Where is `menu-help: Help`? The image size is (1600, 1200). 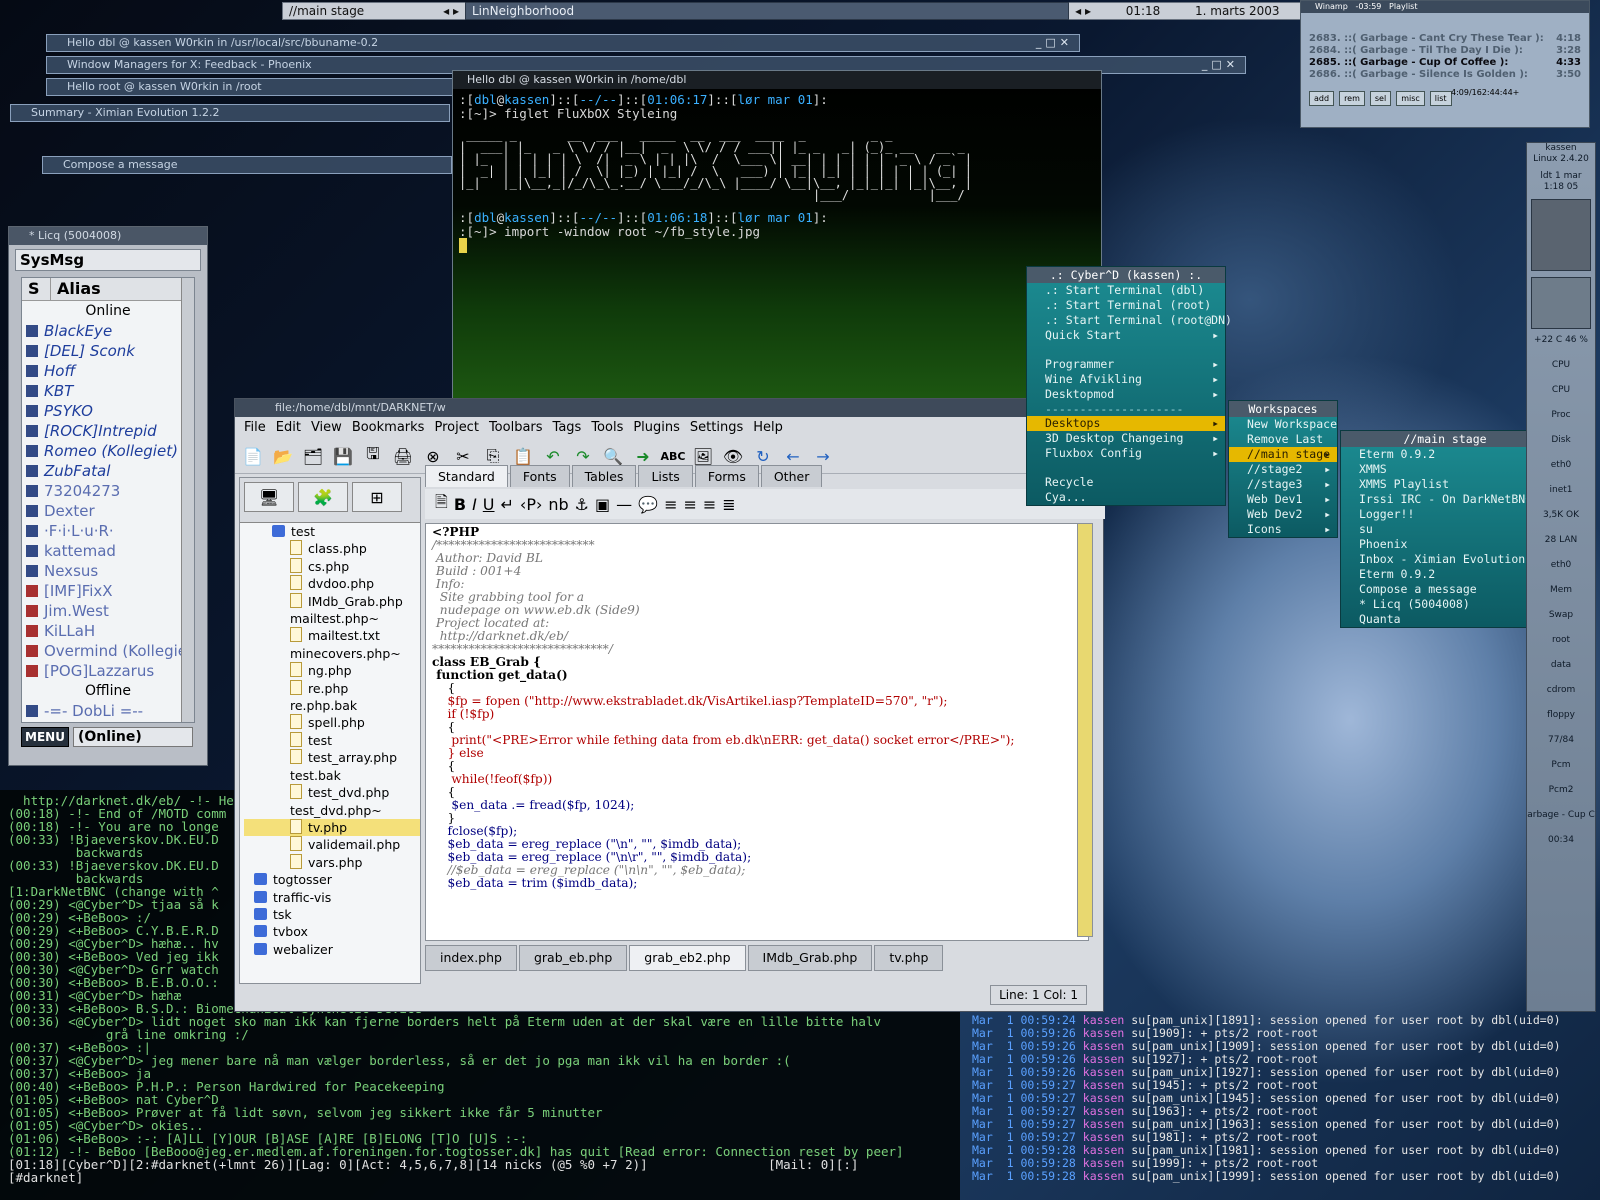 menu-help: Help is located at coordinates (768, 428).